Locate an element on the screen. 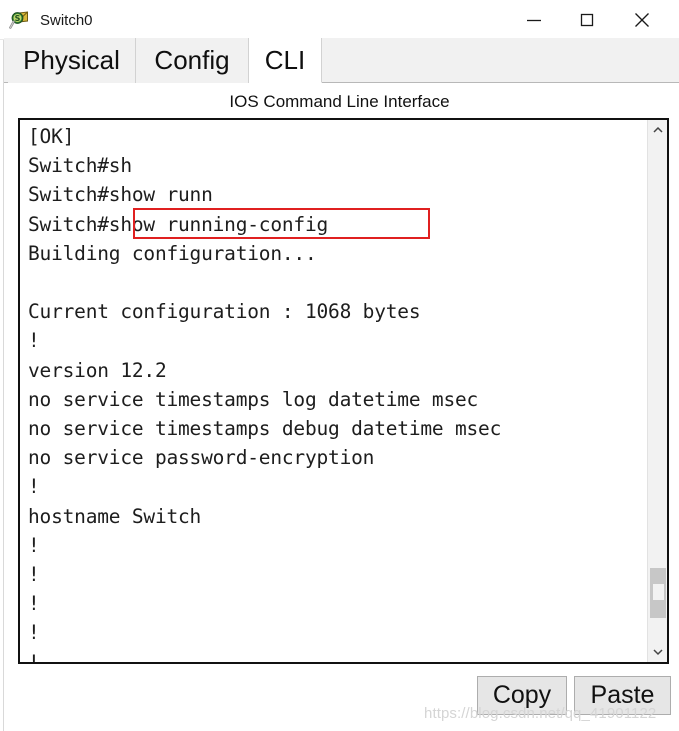 The width and height of the screenshot is (679, 731). tab-cli-label: CLI is located at coordinates (285, 59).